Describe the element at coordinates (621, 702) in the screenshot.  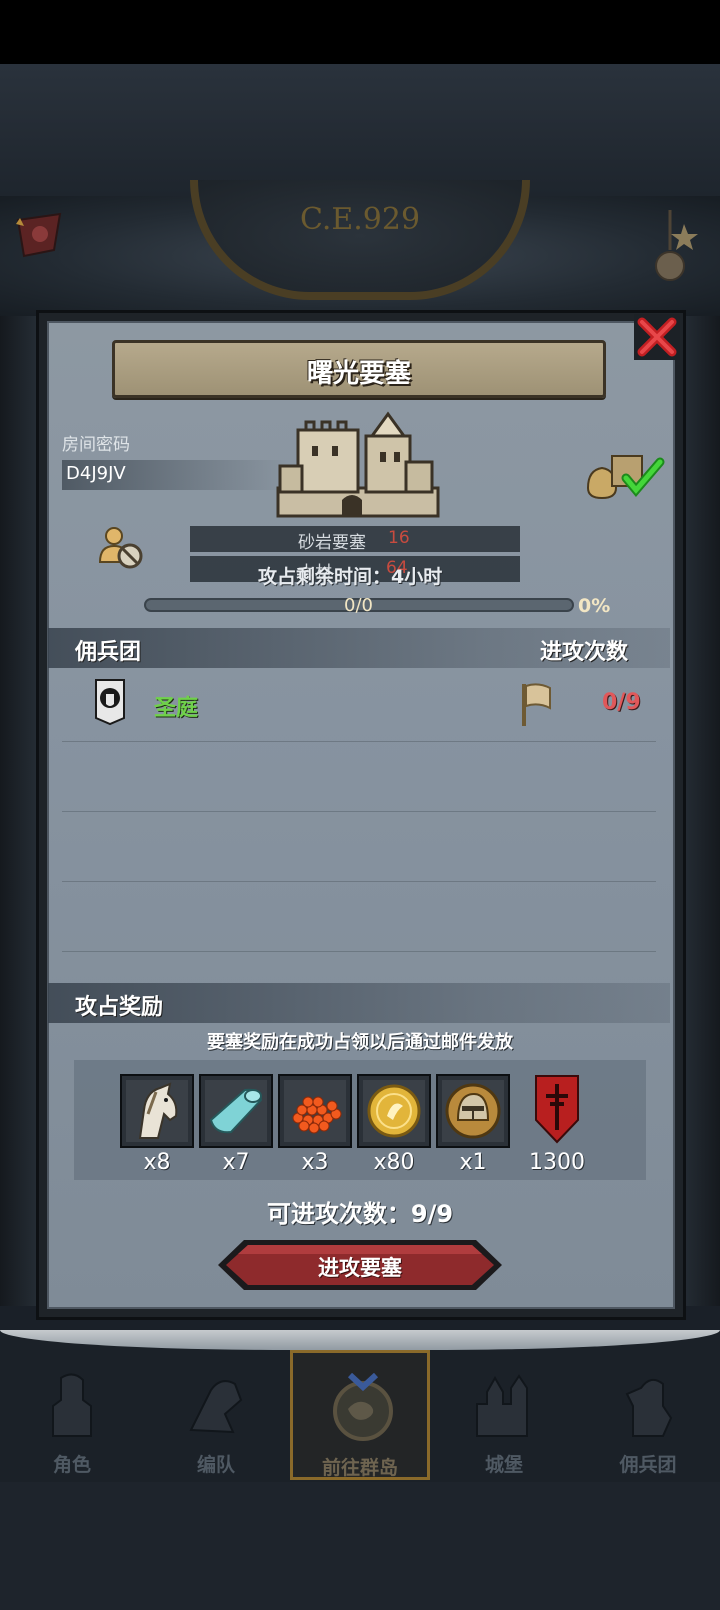
I see `guild-attack-count: 0/9` at that location.